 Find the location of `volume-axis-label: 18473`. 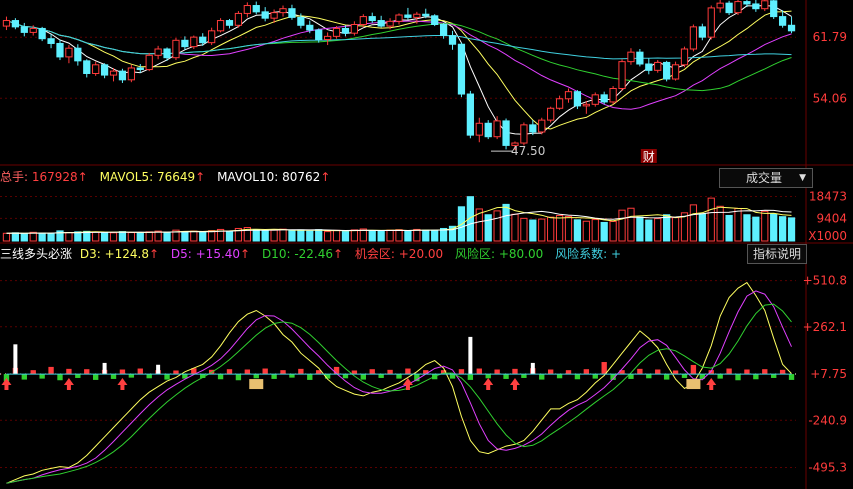

volume-axis-label: 18473 is located at coordinates (828, 196).